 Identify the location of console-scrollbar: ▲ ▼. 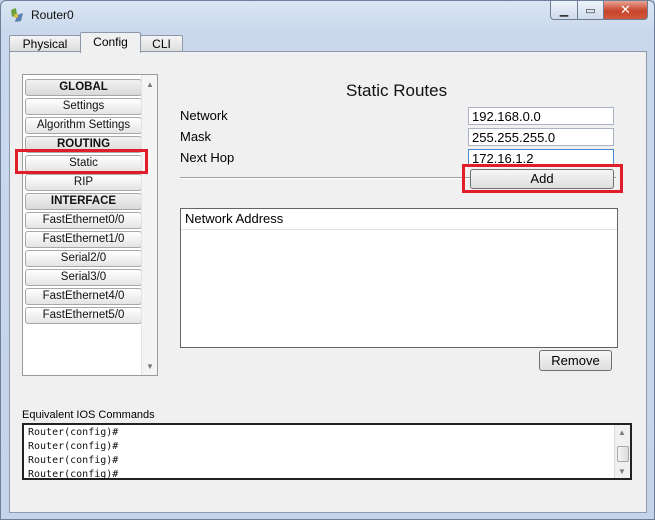
(622, 451).